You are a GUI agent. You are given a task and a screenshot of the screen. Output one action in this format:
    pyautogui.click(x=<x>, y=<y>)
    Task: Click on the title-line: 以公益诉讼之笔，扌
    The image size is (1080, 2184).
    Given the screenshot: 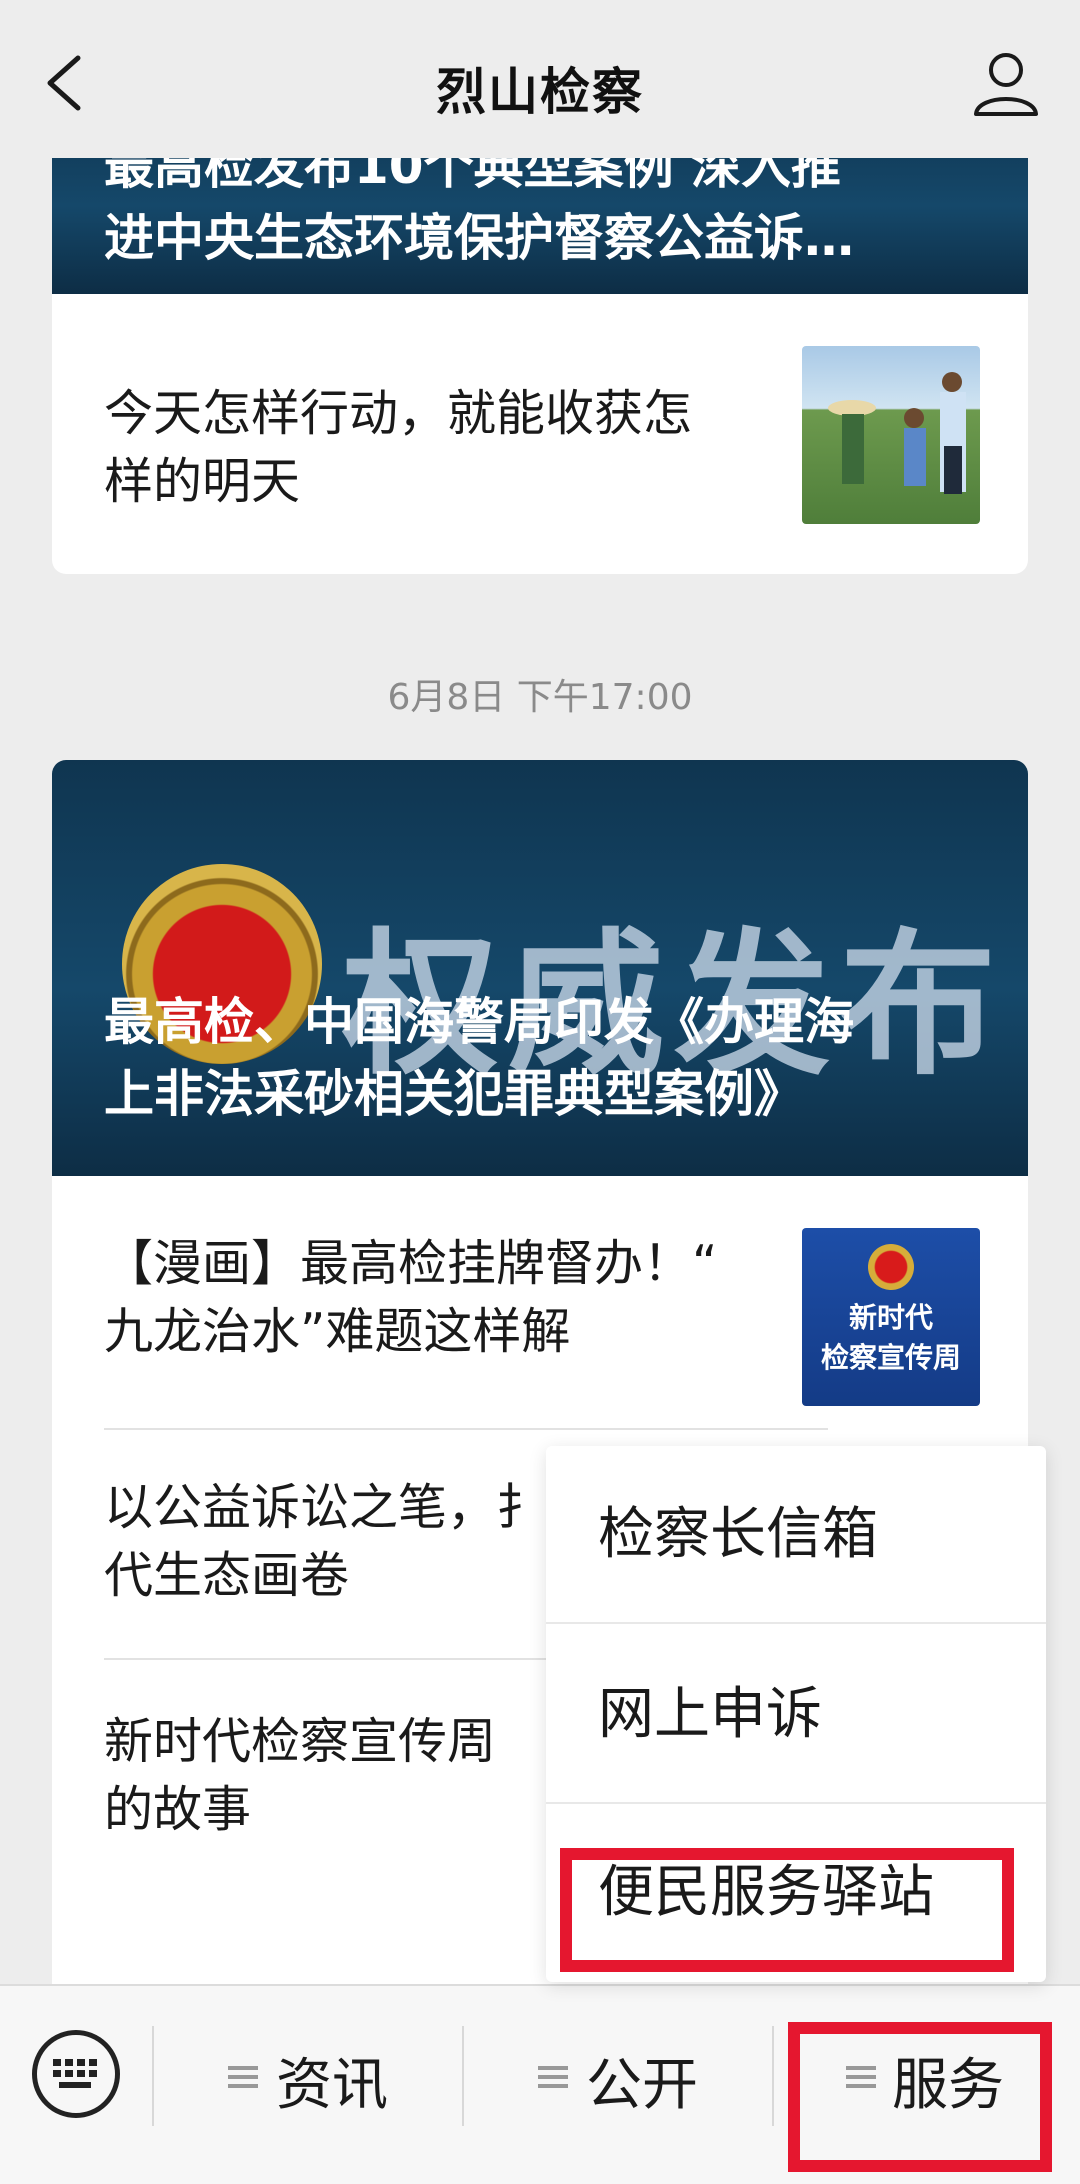 What is the action you would take?
    pyautogui.click(x=325, y=1507)
    